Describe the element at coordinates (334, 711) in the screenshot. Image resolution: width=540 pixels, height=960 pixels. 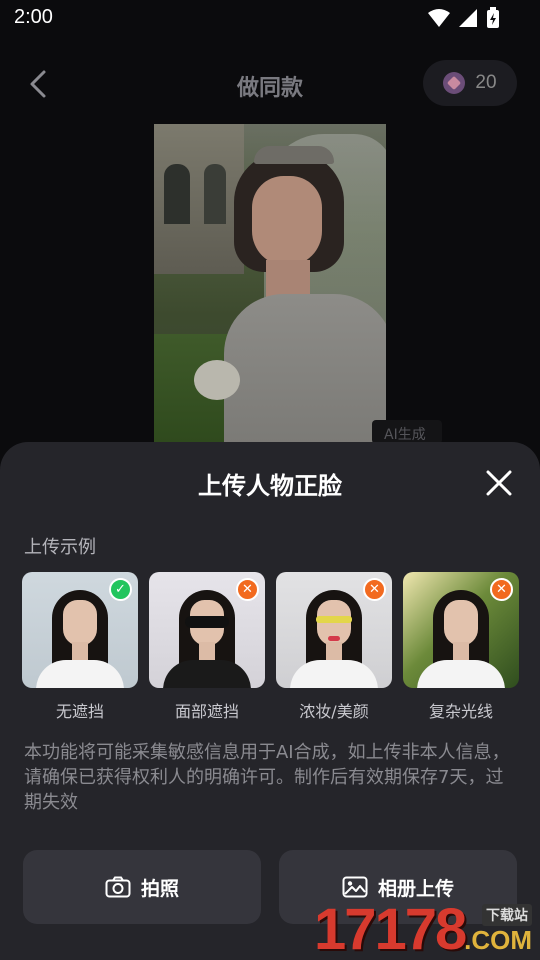
I see `example-label: 浓妆/美颜` at that location.